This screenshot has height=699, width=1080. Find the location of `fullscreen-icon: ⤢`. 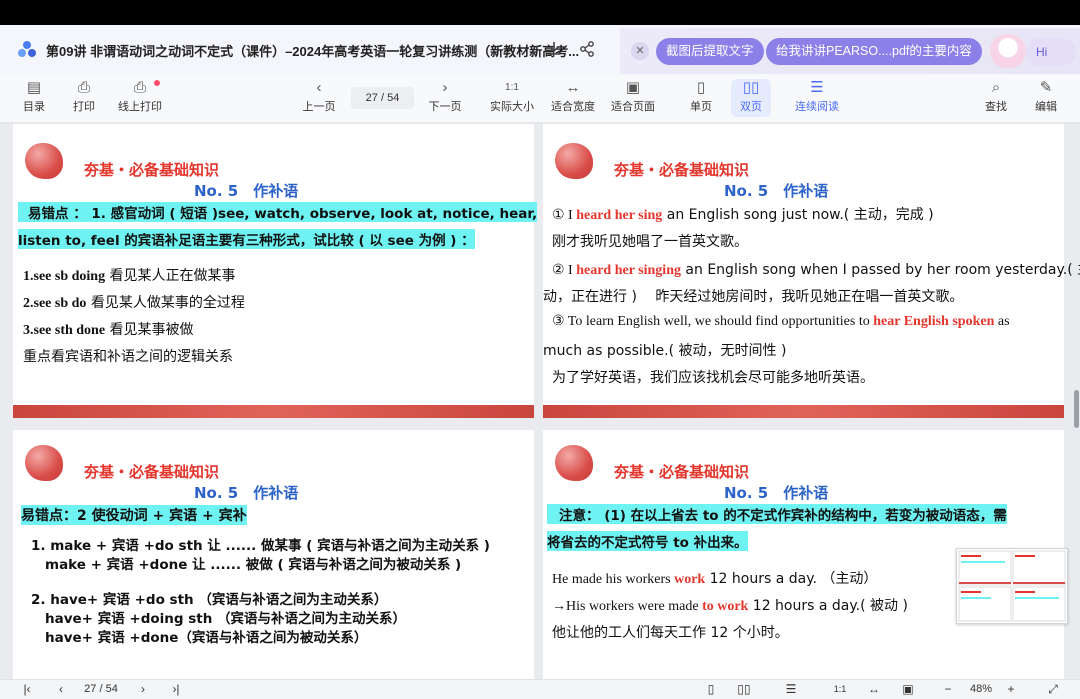

fullscreen-icon: ⤢ is located at coordinates (1053, 689).